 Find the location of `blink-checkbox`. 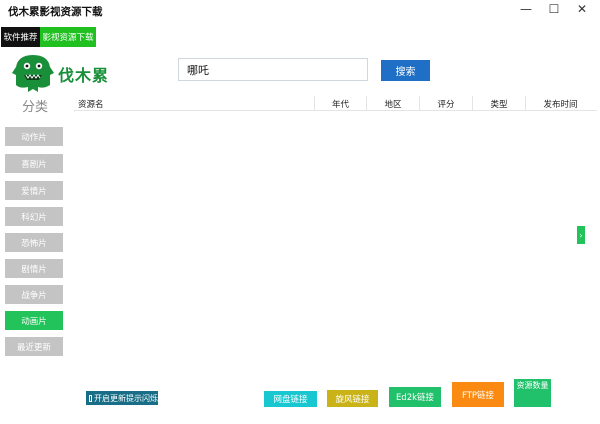

blink-checkbox is located at coordinates (90, 398).